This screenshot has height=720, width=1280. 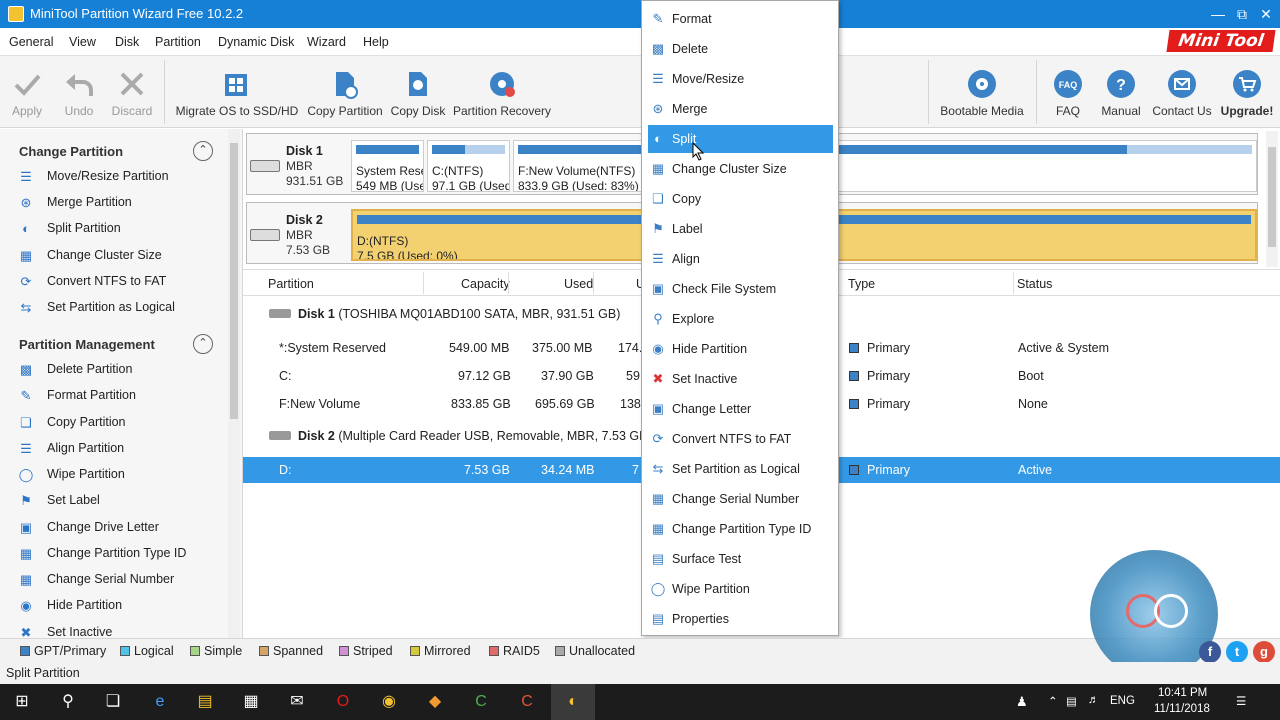 I want to click on menu-general: General, so click(x=31, y=42).